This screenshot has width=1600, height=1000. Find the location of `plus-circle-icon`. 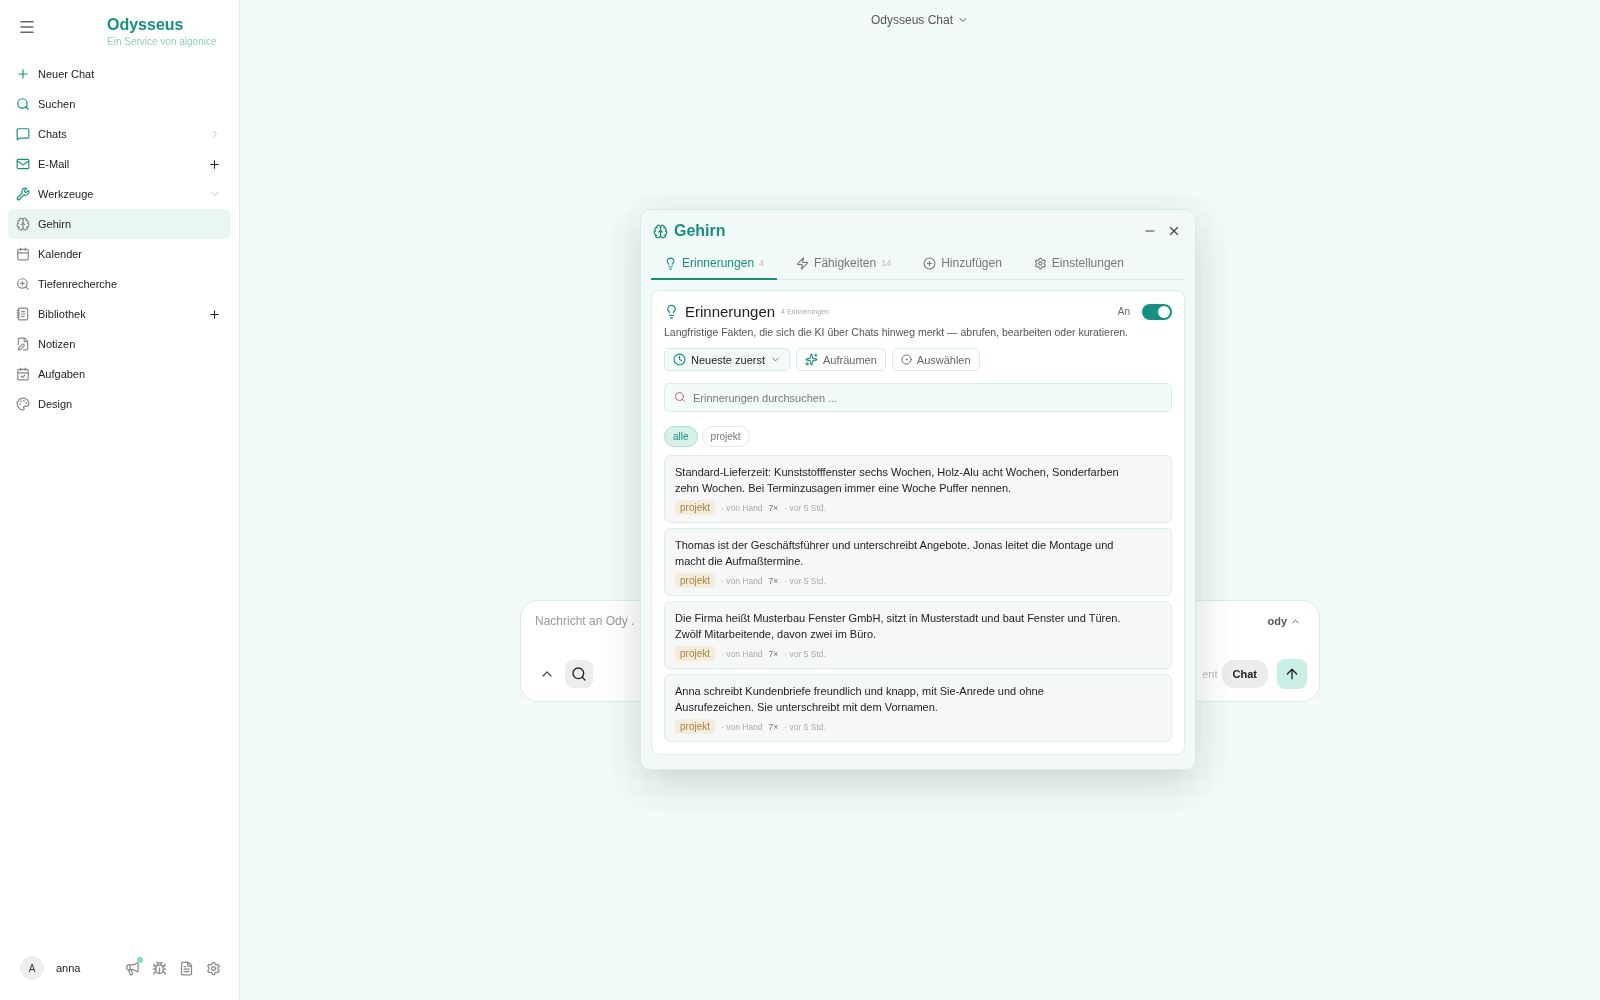

plus-circle-icon is located at coordinates (930, 263).